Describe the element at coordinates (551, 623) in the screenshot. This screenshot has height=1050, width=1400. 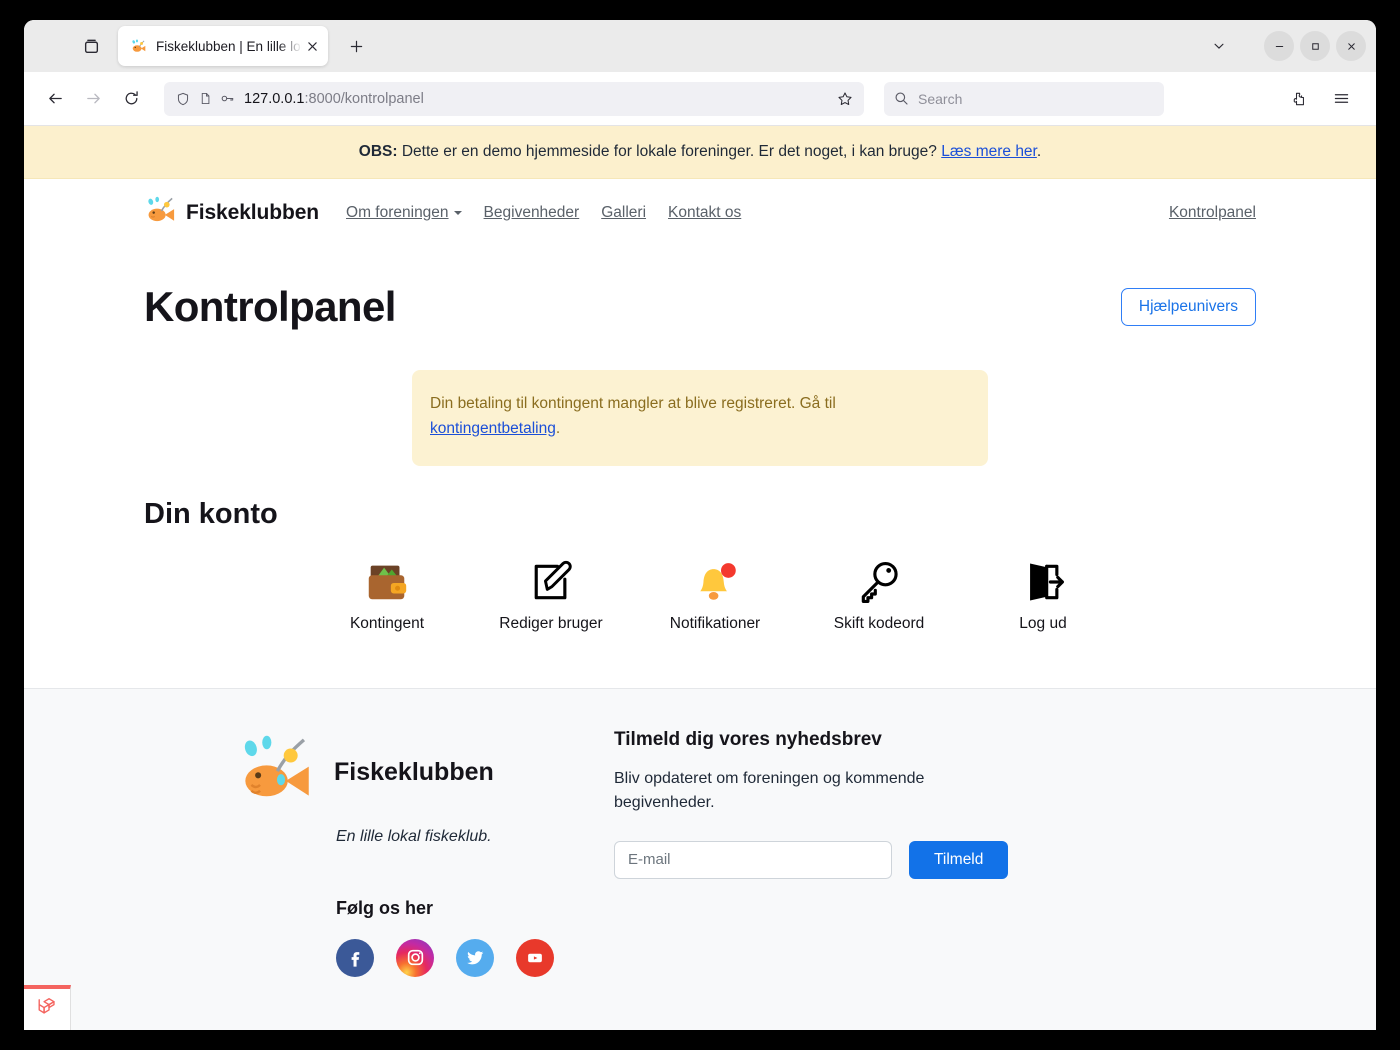
I see `account-action-label: Rediger bruger` at that location.